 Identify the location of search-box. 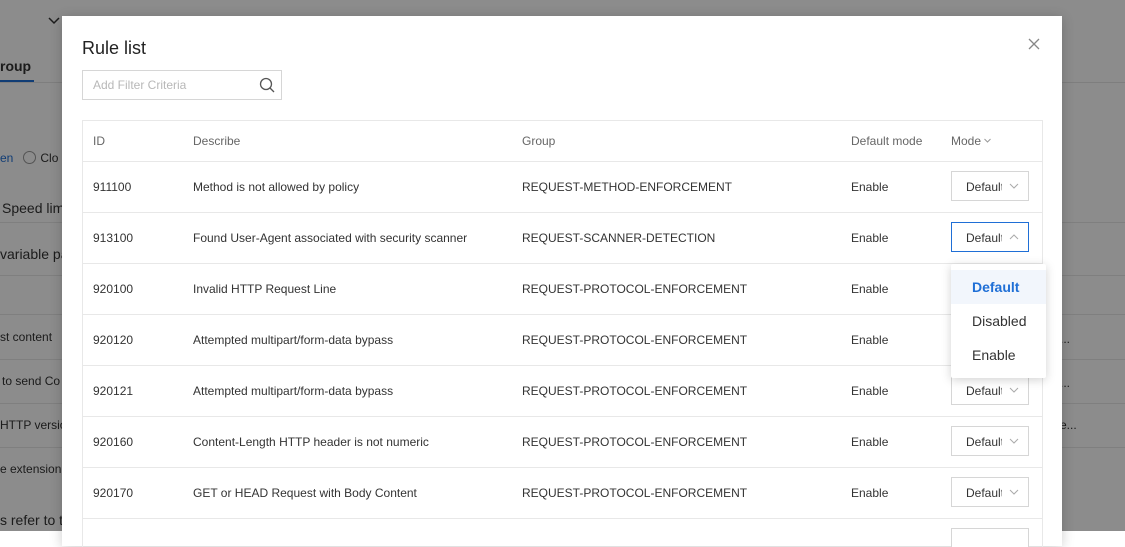
(182, 85).